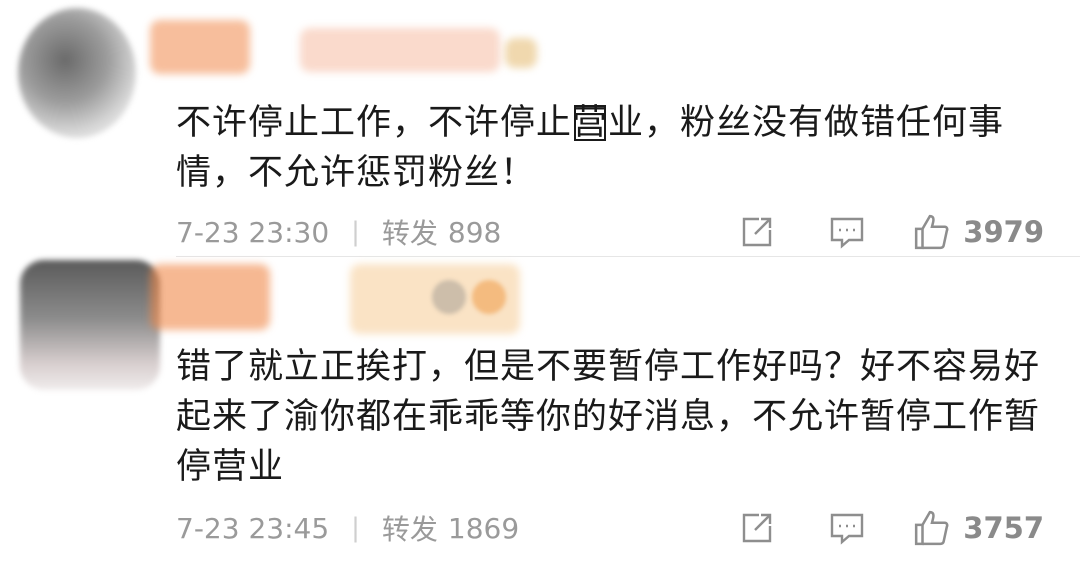  I want to click on like-button: 3979, so click(978, 232).